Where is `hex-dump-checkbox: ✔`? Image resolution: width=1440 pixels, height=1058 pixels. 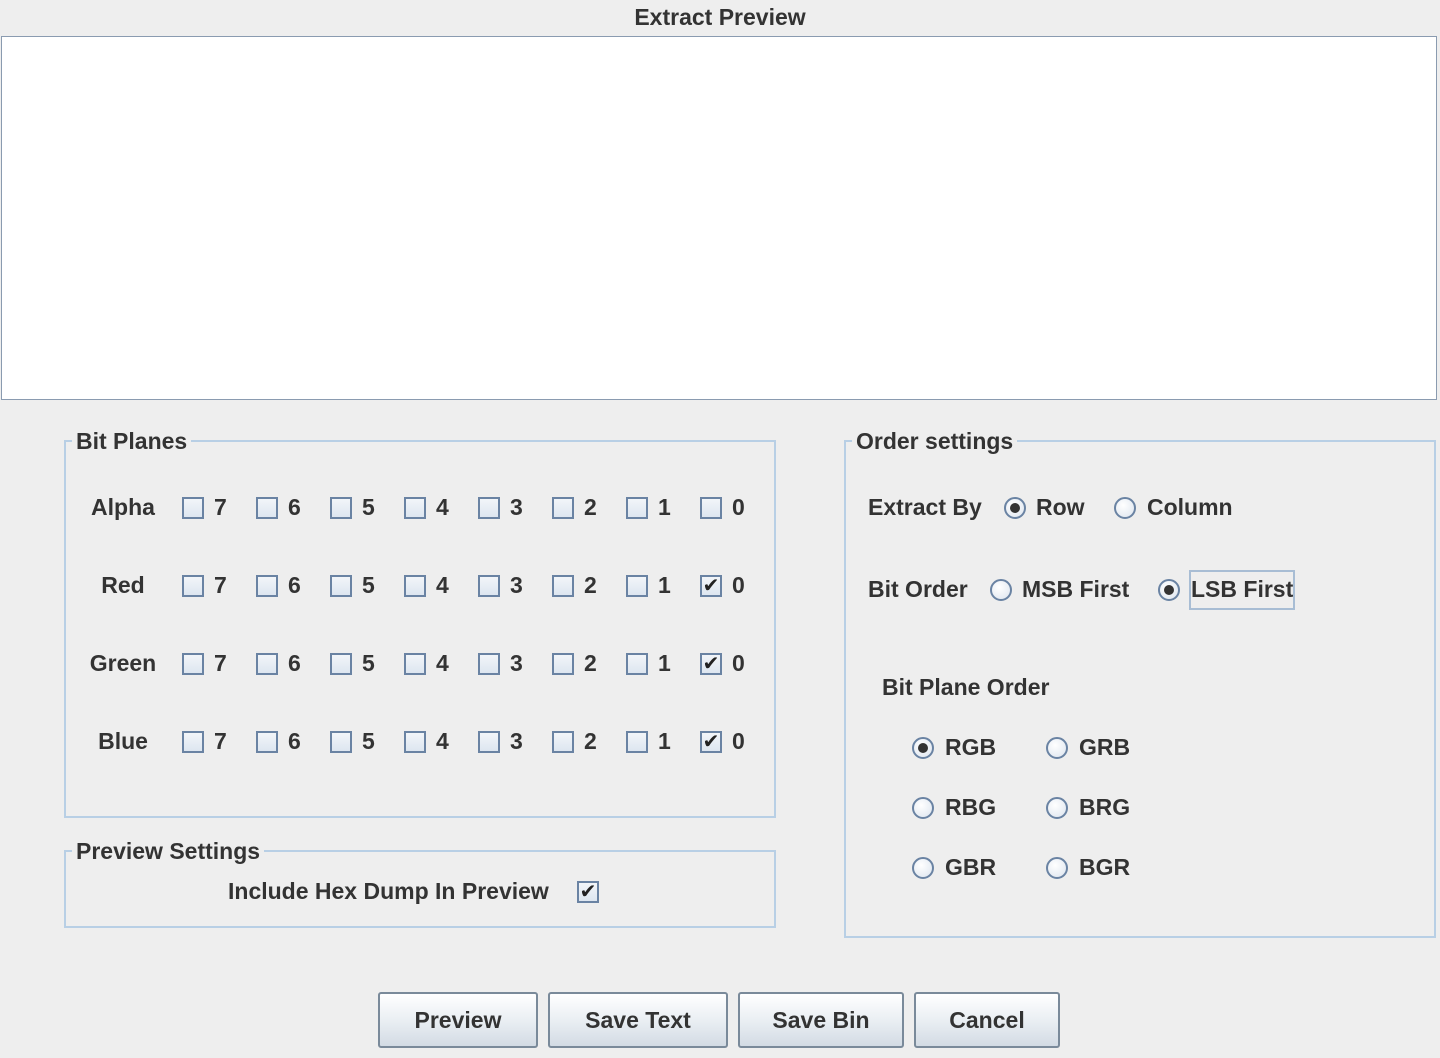
hex-dump-checkbox: ✔ is located at coordinates (588, 892).